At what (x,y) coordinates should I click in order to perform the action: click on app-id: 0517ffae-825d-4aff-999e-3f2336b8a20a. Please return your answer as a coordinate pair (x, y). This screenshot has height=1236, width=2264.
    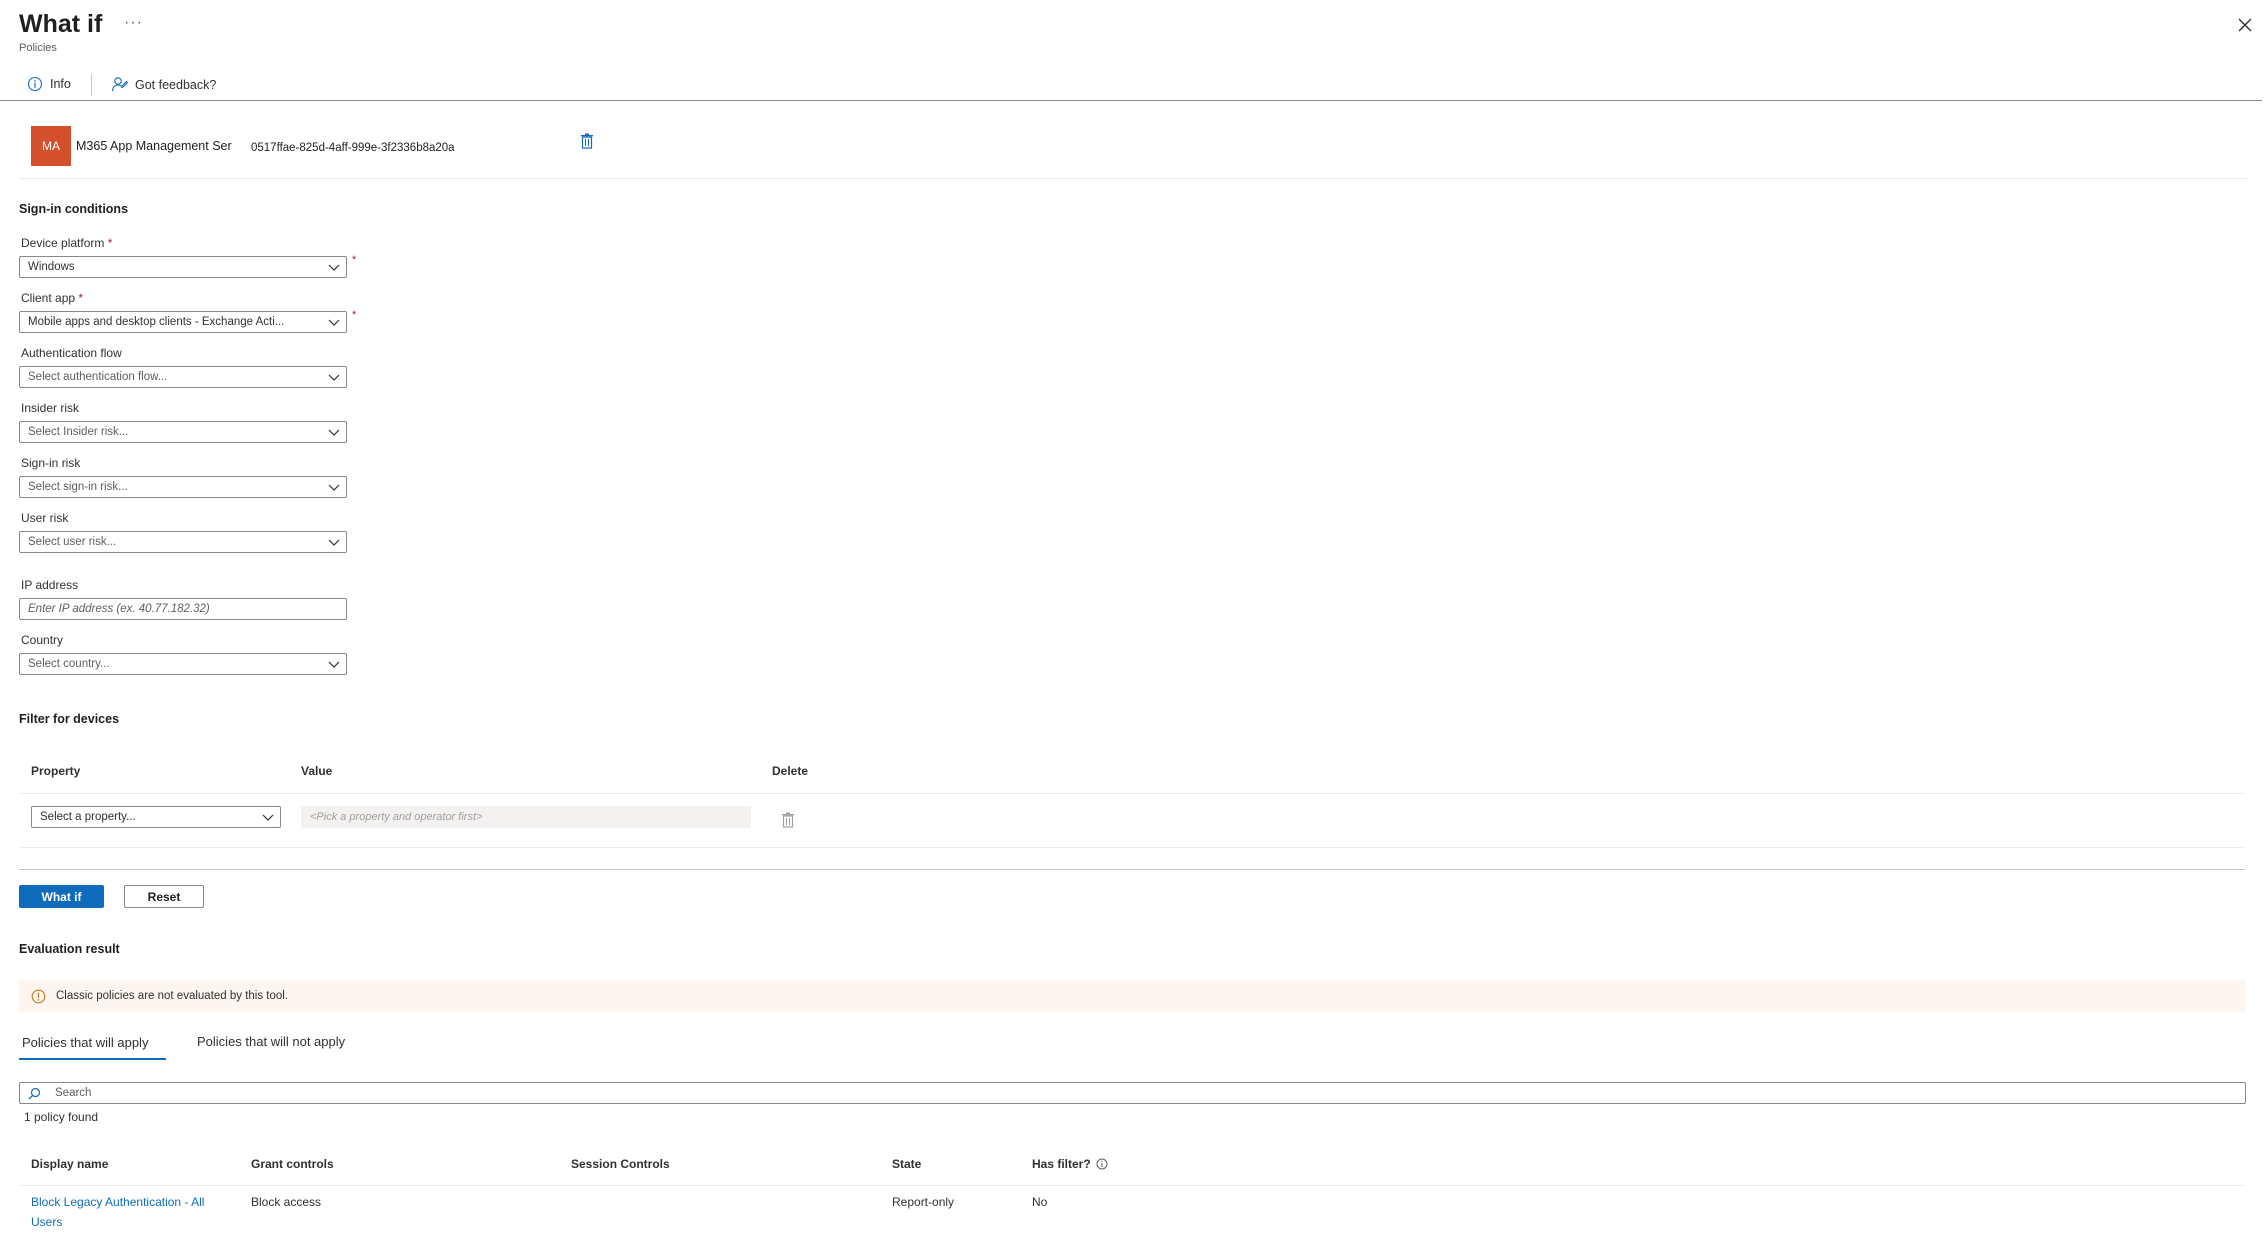
    Looking at the image, I should click on (353, 148).